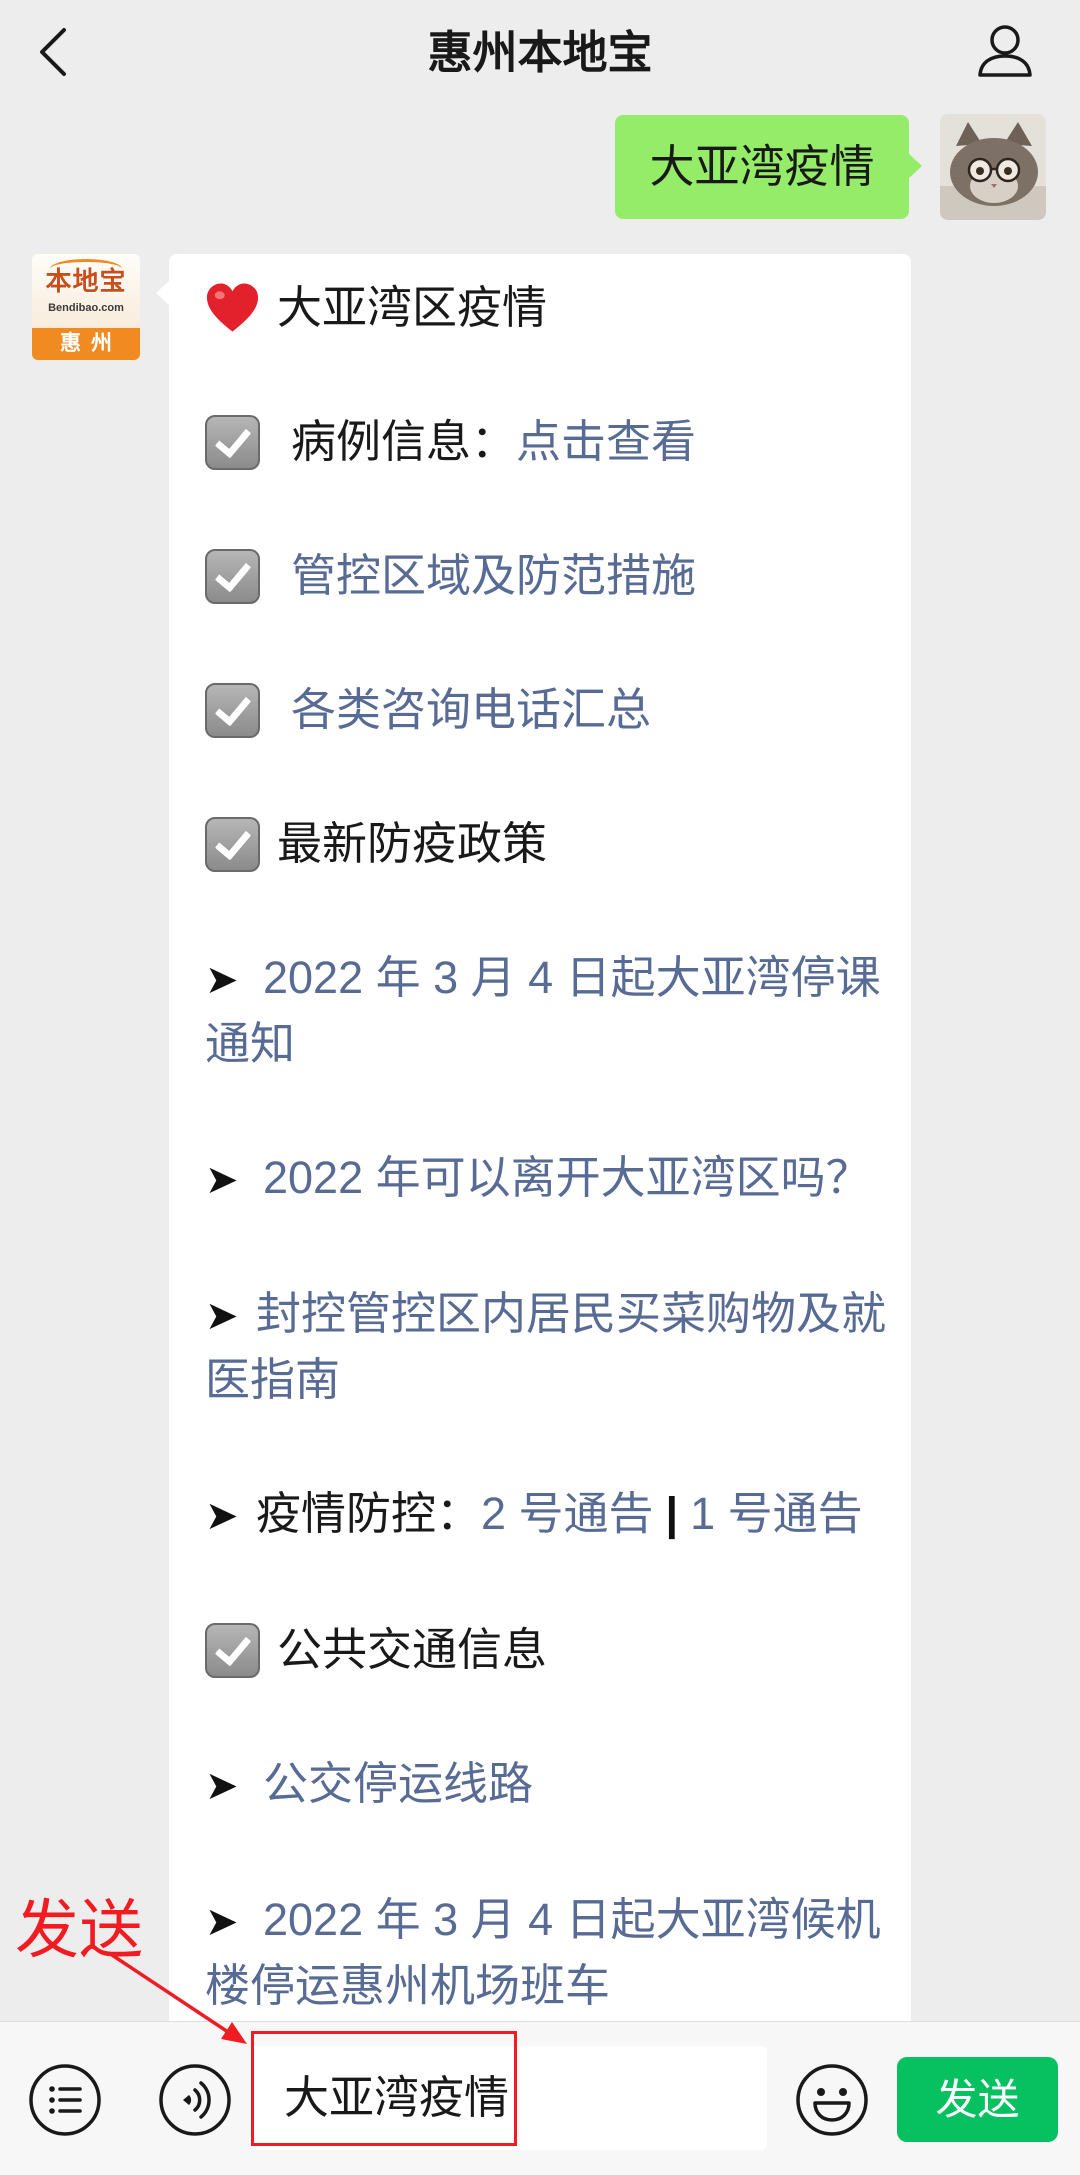  Describe the element at coordinates (571, 1313) in the screenshot. I see `shopping-guide-link: 封控管控区内居民买菜购物及就` at that location.